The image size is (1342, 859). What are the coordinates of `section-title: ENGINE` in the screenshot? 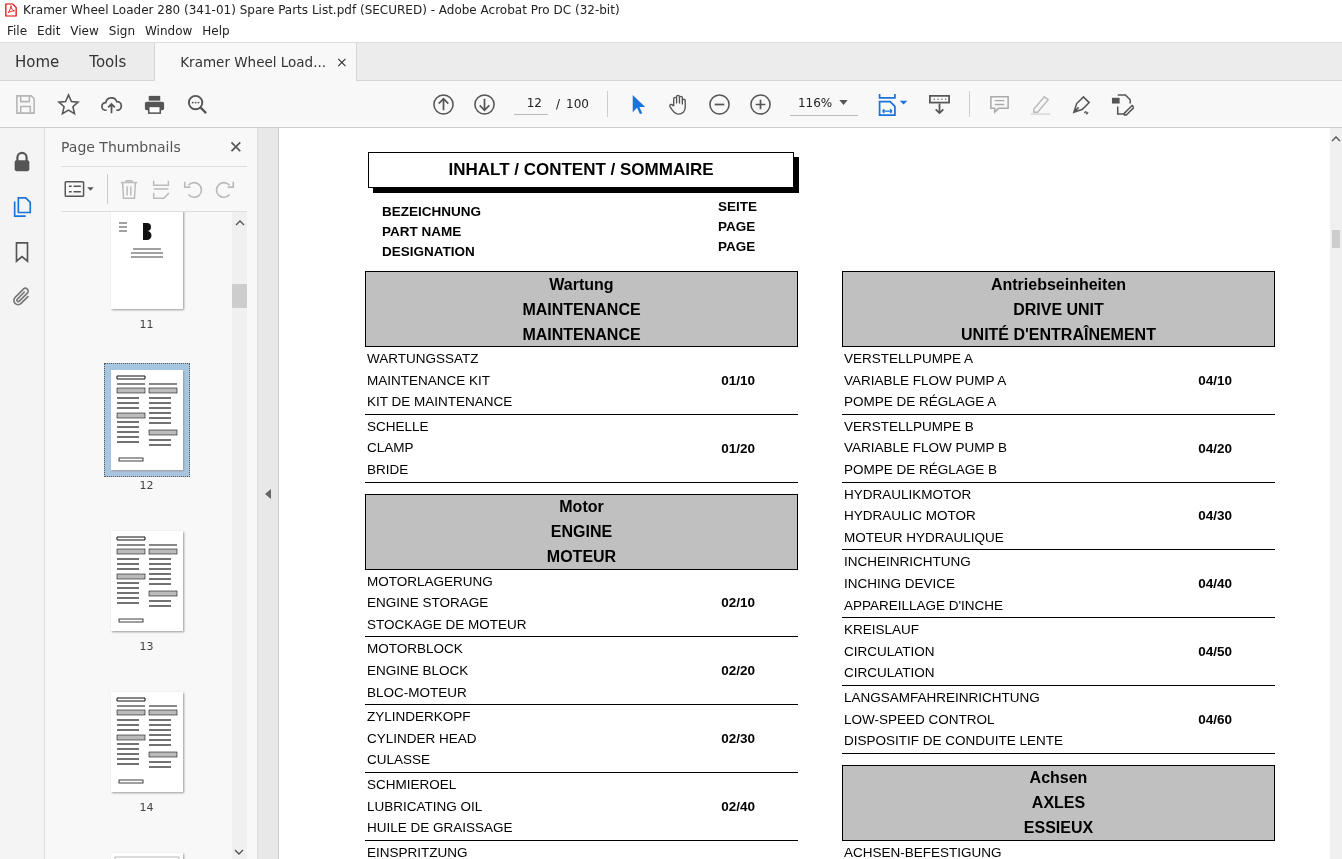 It's located at (581, 532).